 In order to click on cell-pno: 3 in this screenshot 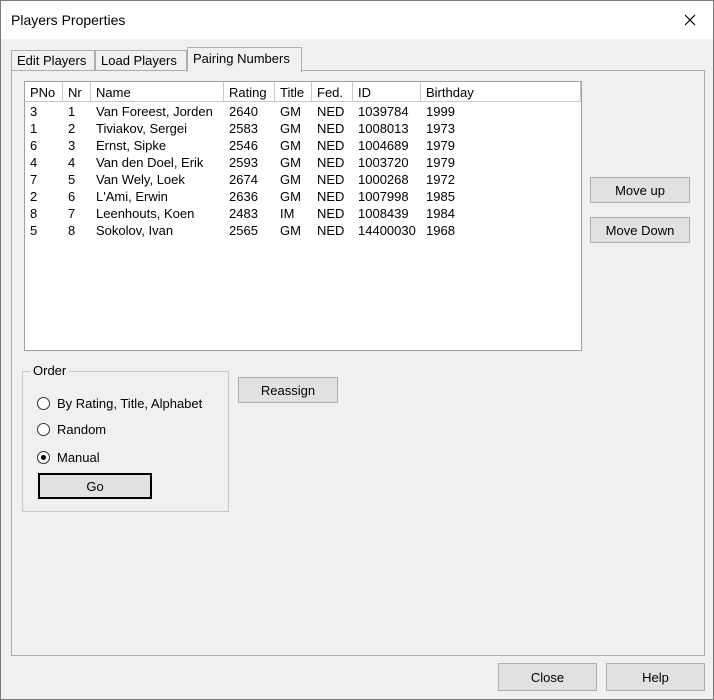, I will do `click(34, 111)`.